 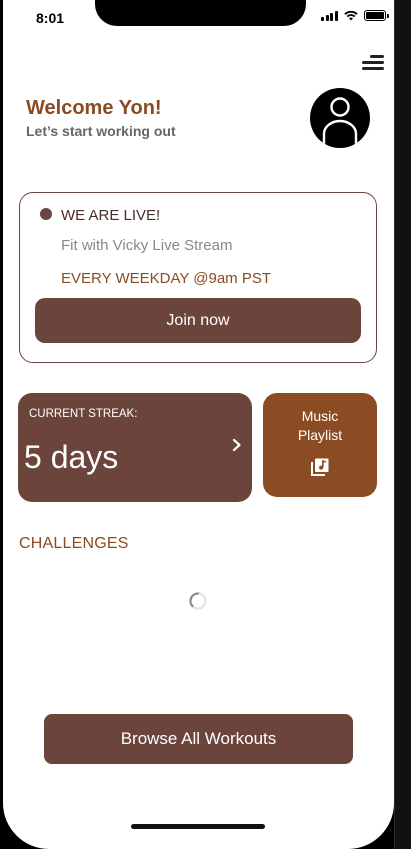 What do you see at coordinates (198, 826) in the screenshot?
I see `home-indicator` at bounding box center [198, 826].